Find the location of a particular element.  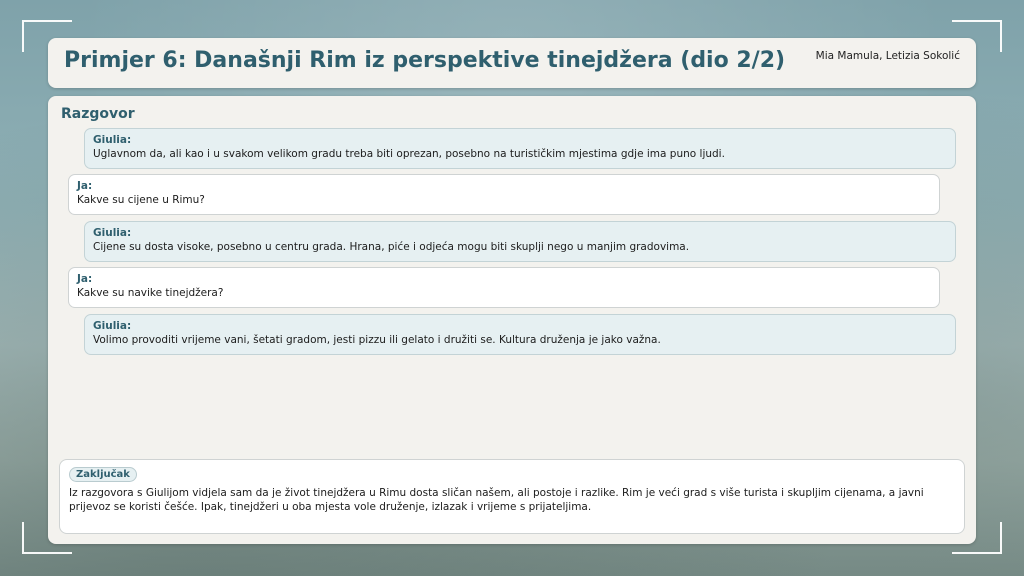

chat-message-ja: Ja: Kakve su navike tinejdžera? is located at coordinates (504, 287).